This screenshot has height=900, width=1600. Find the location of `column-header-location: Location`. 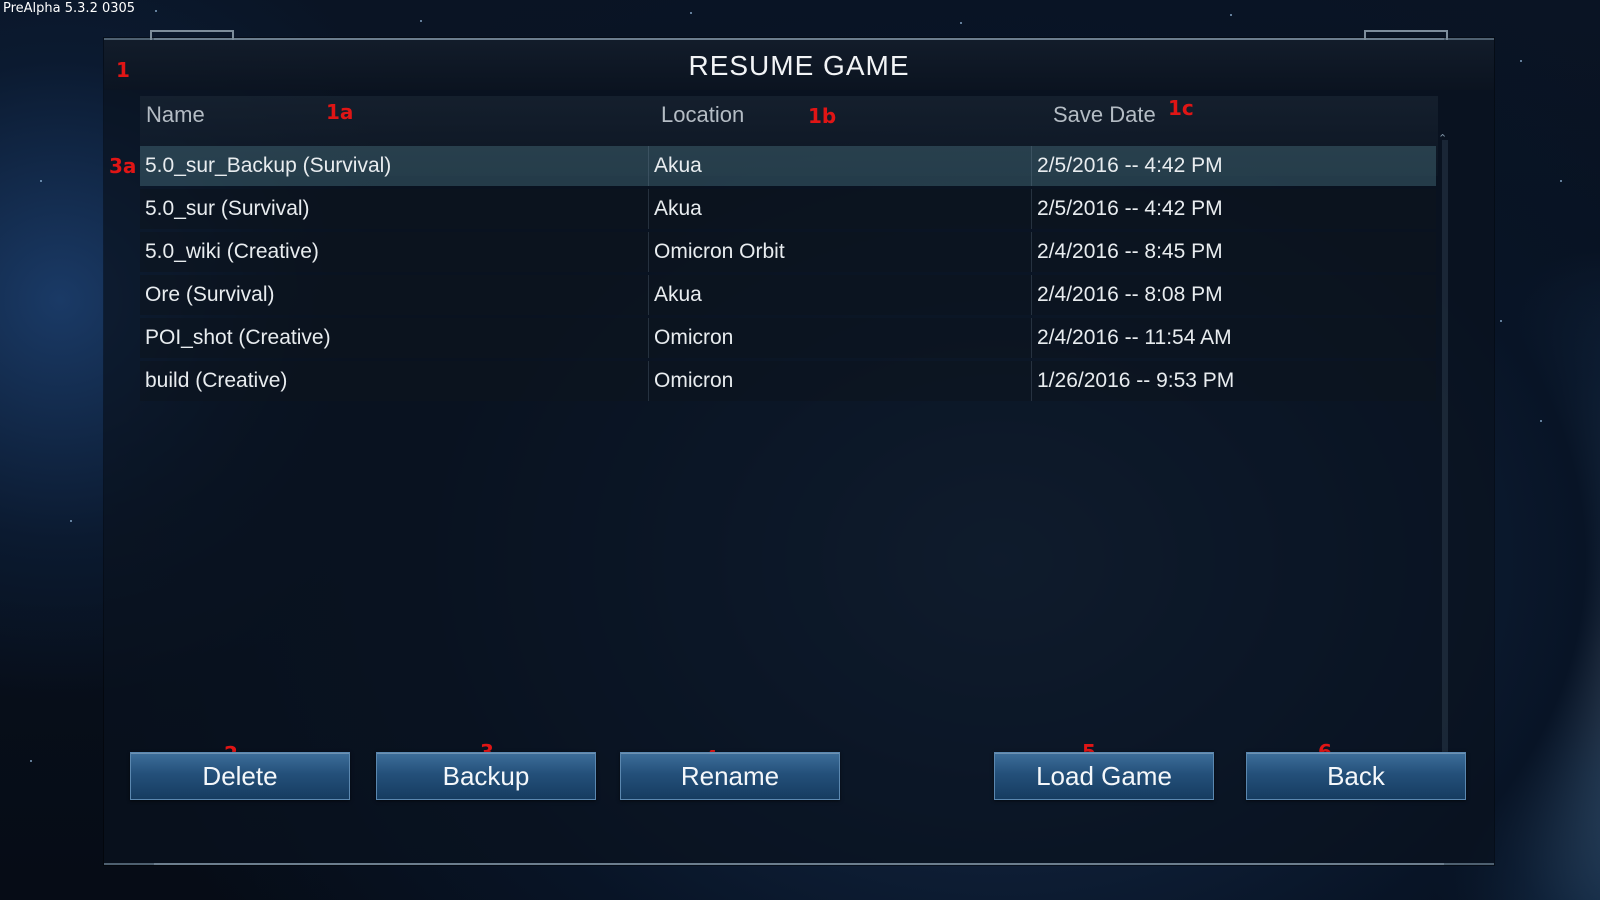

column-header-location: Location is located at coordinates (702, 115).